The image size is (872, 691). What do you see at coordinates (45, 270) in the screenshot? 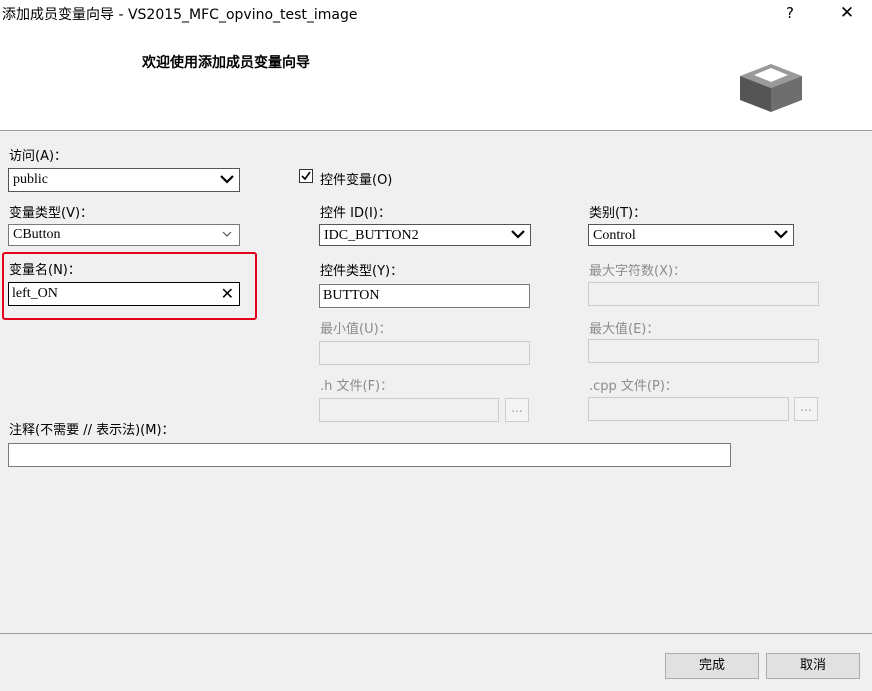
I see `var-name-label: 变量名(N)：` at bounding box center [45, 270].